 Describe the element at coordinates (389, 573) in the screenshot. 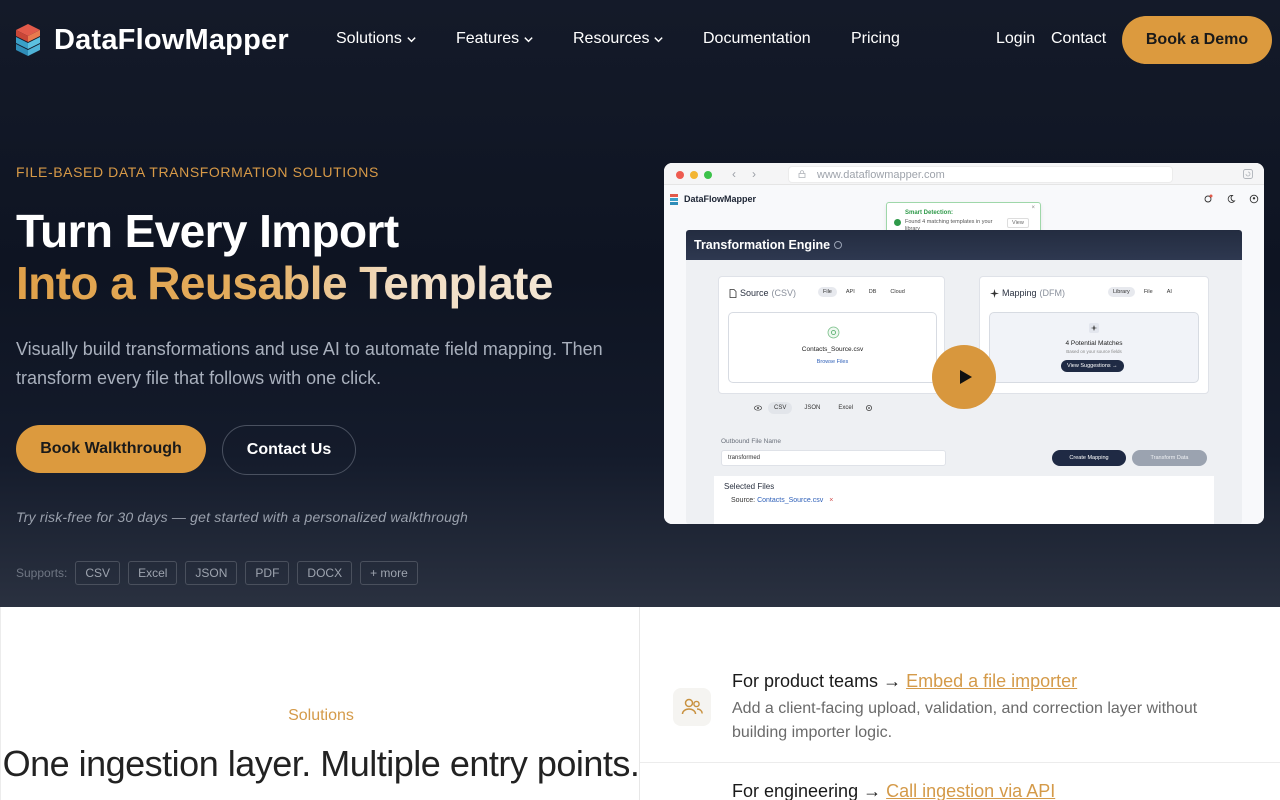

I see `format-badge-more: + more` at that location.